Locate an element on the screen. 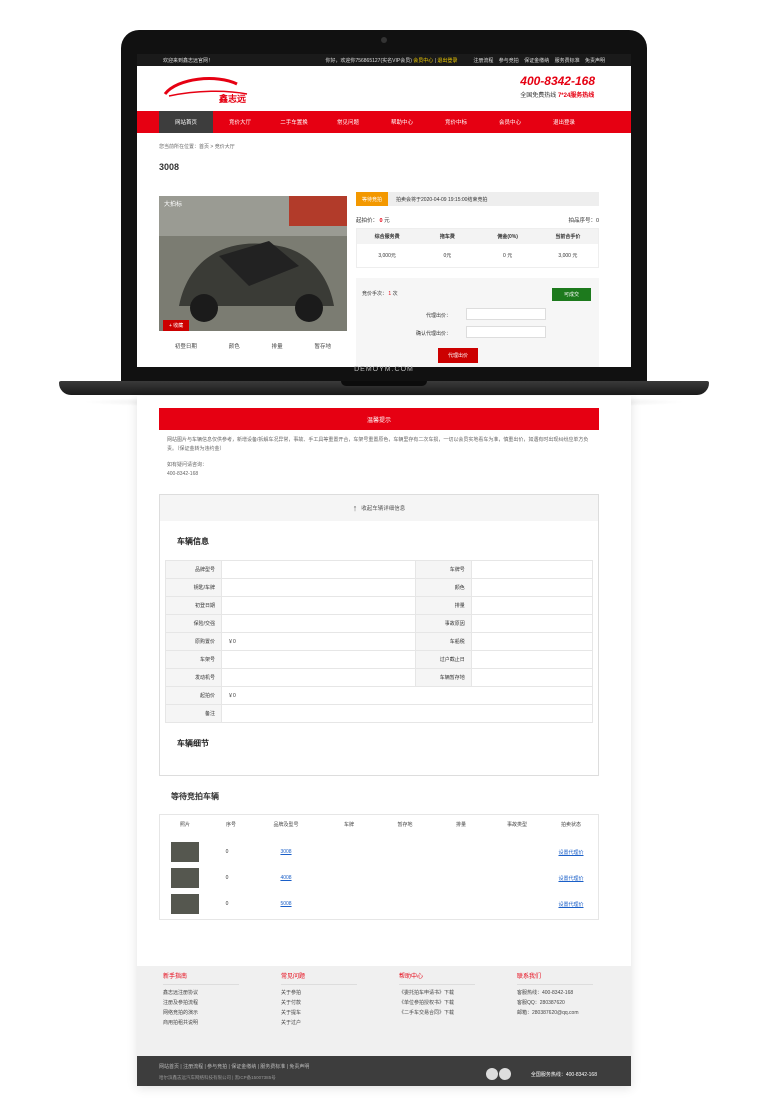 This screenshot has height=1109, width=768. fee-header: 佣金(0%) is located at coordinates (507, 236).